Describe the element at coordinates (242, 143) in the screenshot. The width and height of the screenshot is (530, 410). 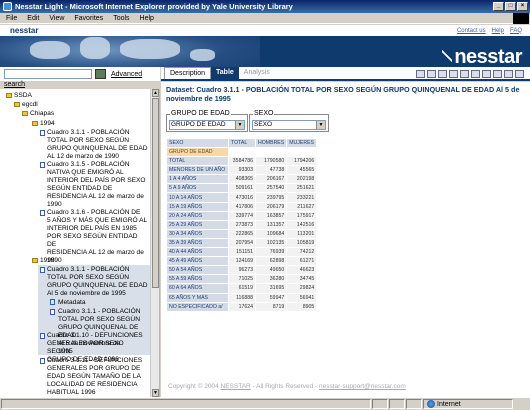
I see `column-header-total: TOTAL` at that location.